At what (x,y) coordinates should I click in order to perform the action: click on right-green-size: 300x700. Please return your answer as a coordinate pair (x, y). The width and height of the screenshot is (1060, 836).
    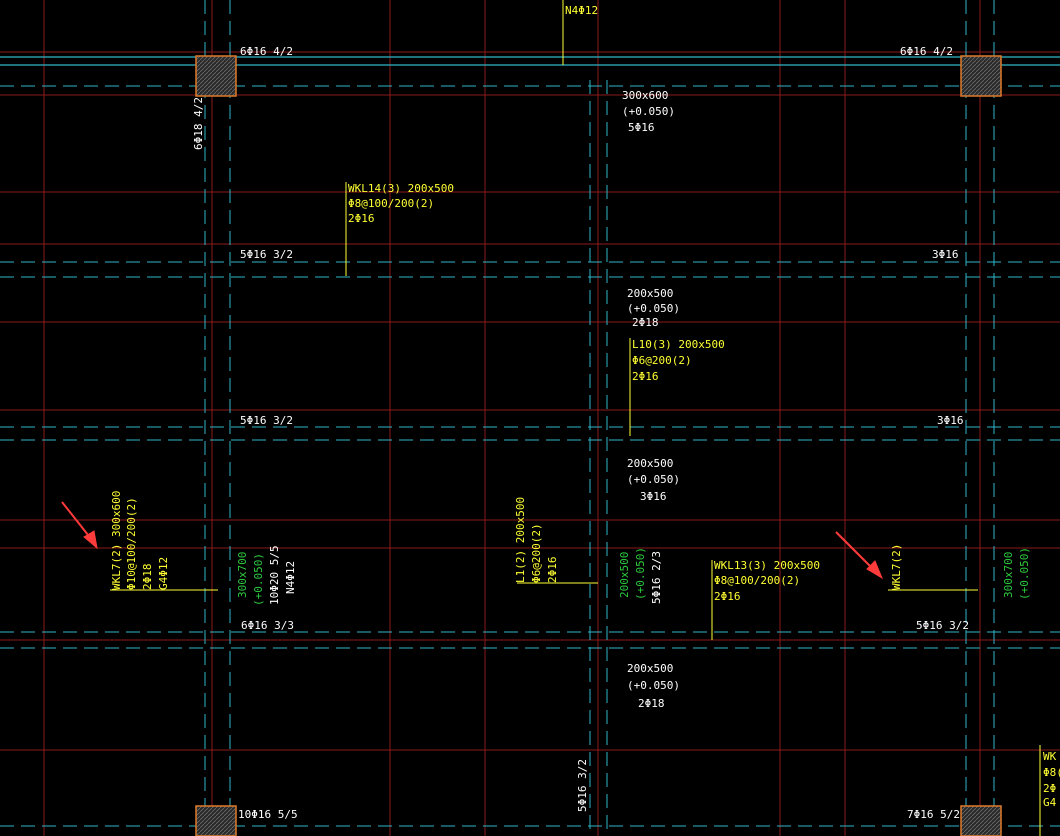
    Looking at the image, I should click on (1008, 575).